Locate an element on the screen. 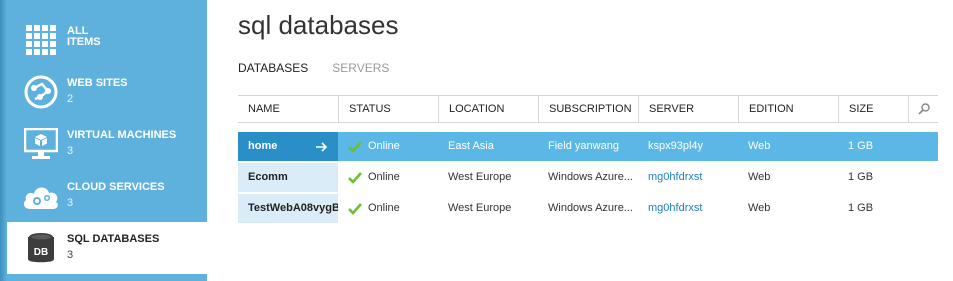  column-header-edition: EDITION is located at coordinates (788, 109).